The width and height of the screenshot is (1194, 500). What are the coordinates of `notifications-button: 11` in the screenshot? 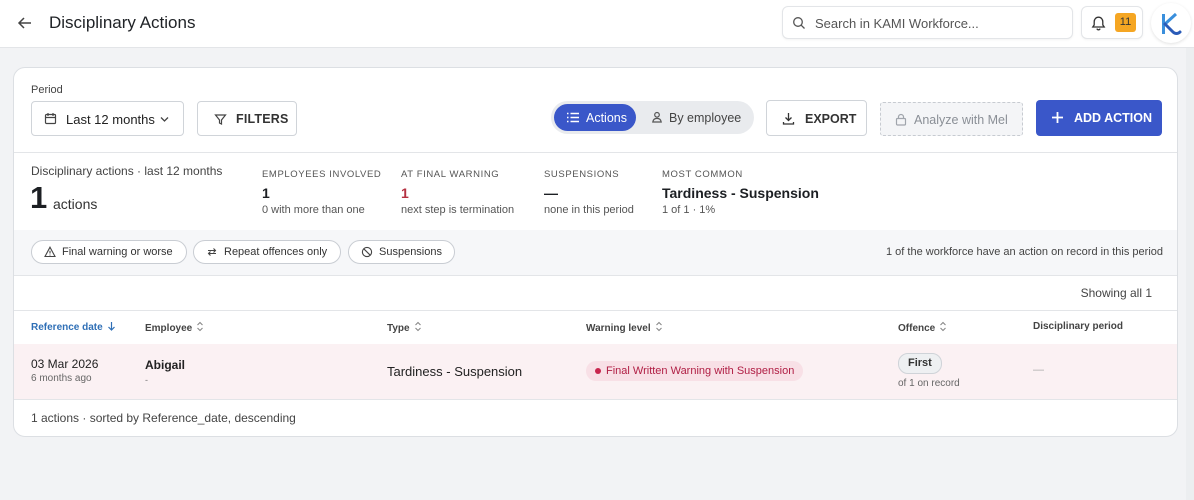 It's located at (1112, 22).